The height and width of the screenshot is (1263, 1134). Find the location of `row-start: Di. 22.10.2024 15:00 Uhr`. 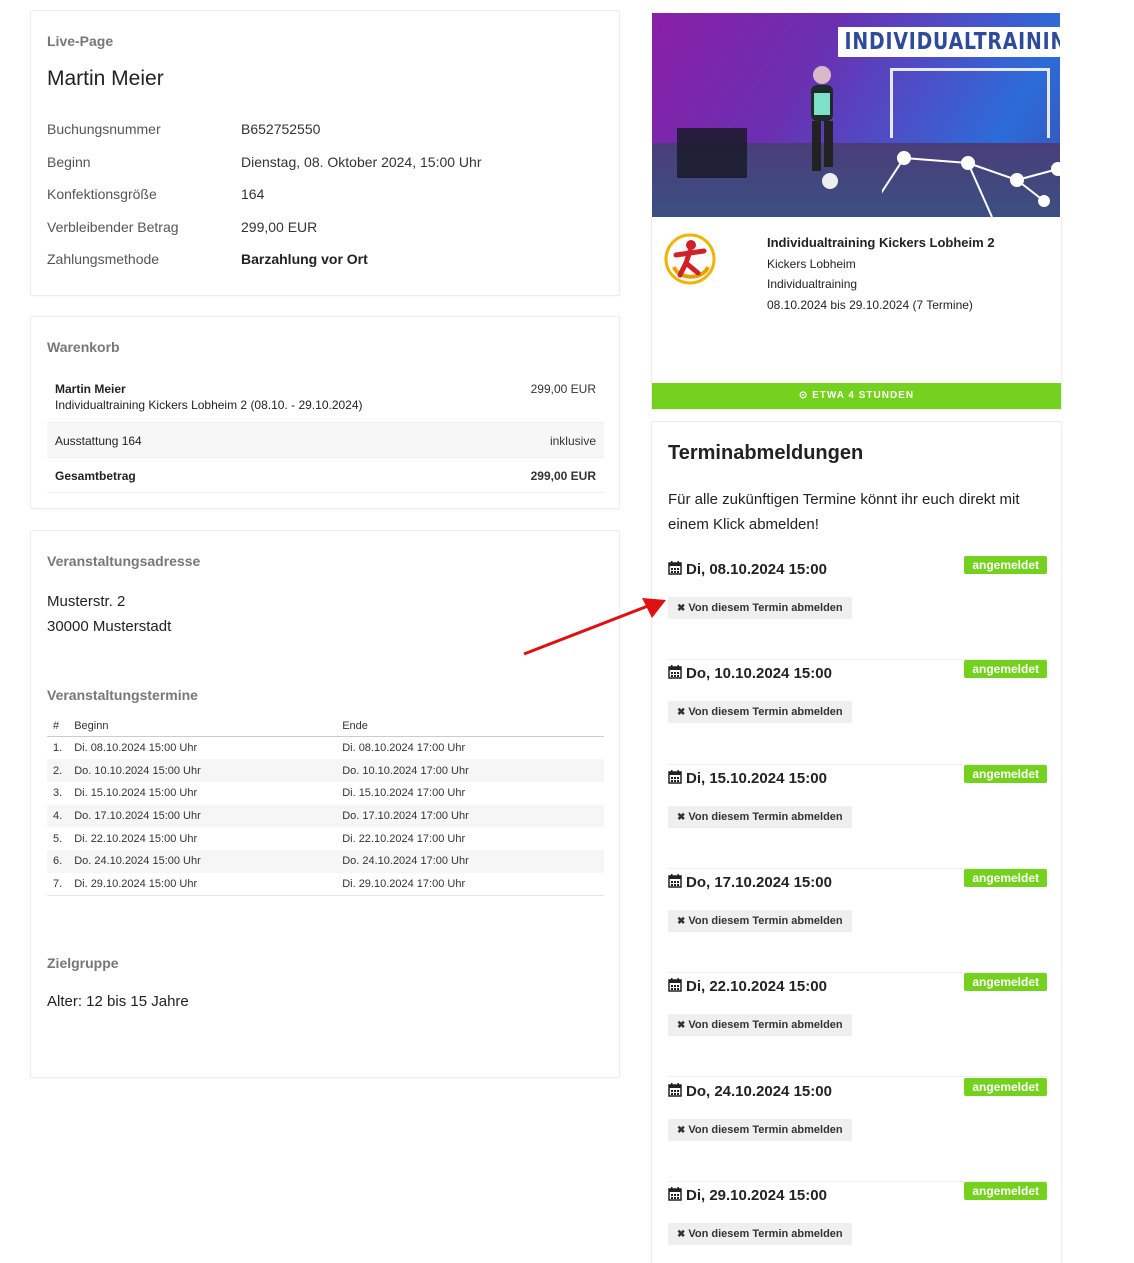

row-start: Di. 22.10.2024 15:00 Uhr is located at coordinates (136, 838).